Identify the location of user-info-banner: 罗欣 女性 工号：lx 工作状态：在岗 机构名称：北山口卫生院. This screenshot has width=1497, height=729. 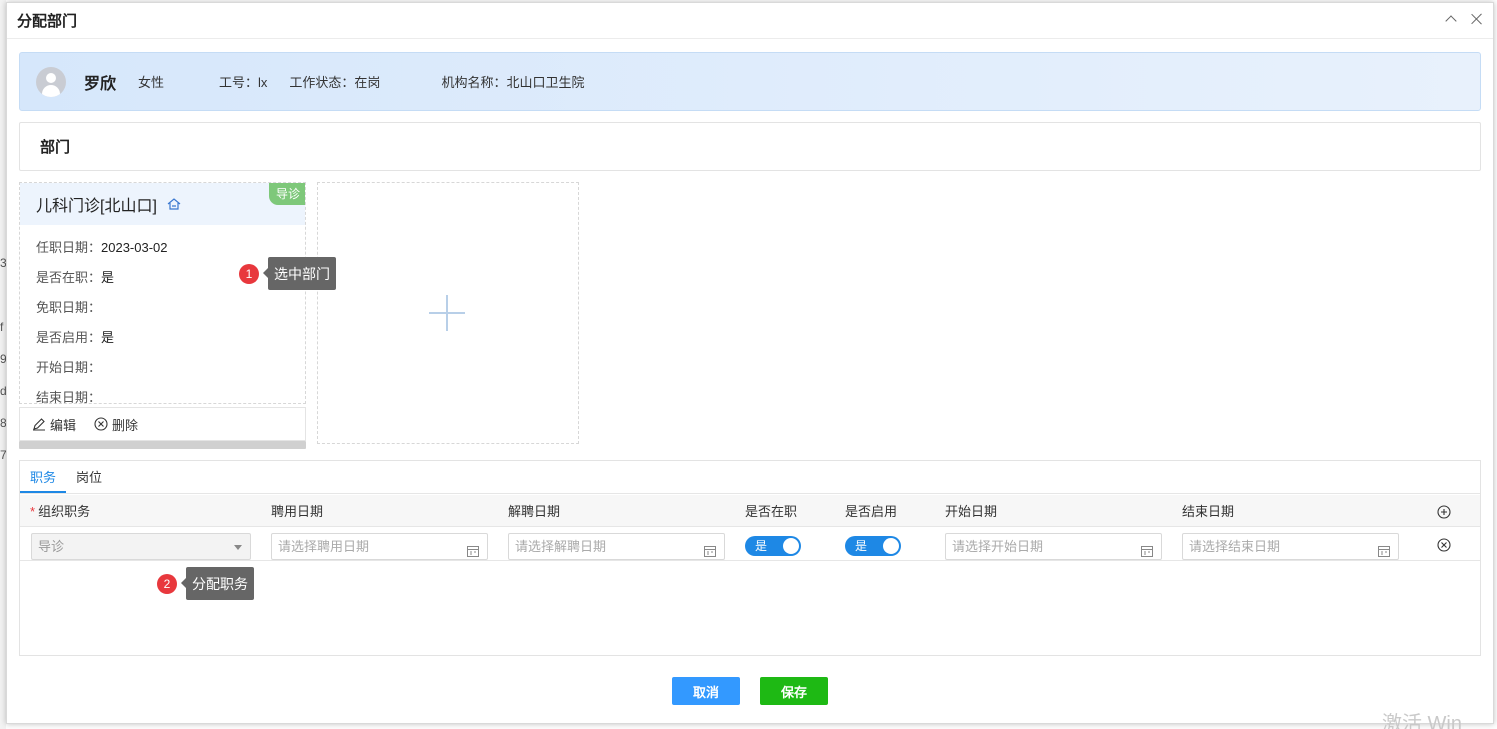
(750, 81).